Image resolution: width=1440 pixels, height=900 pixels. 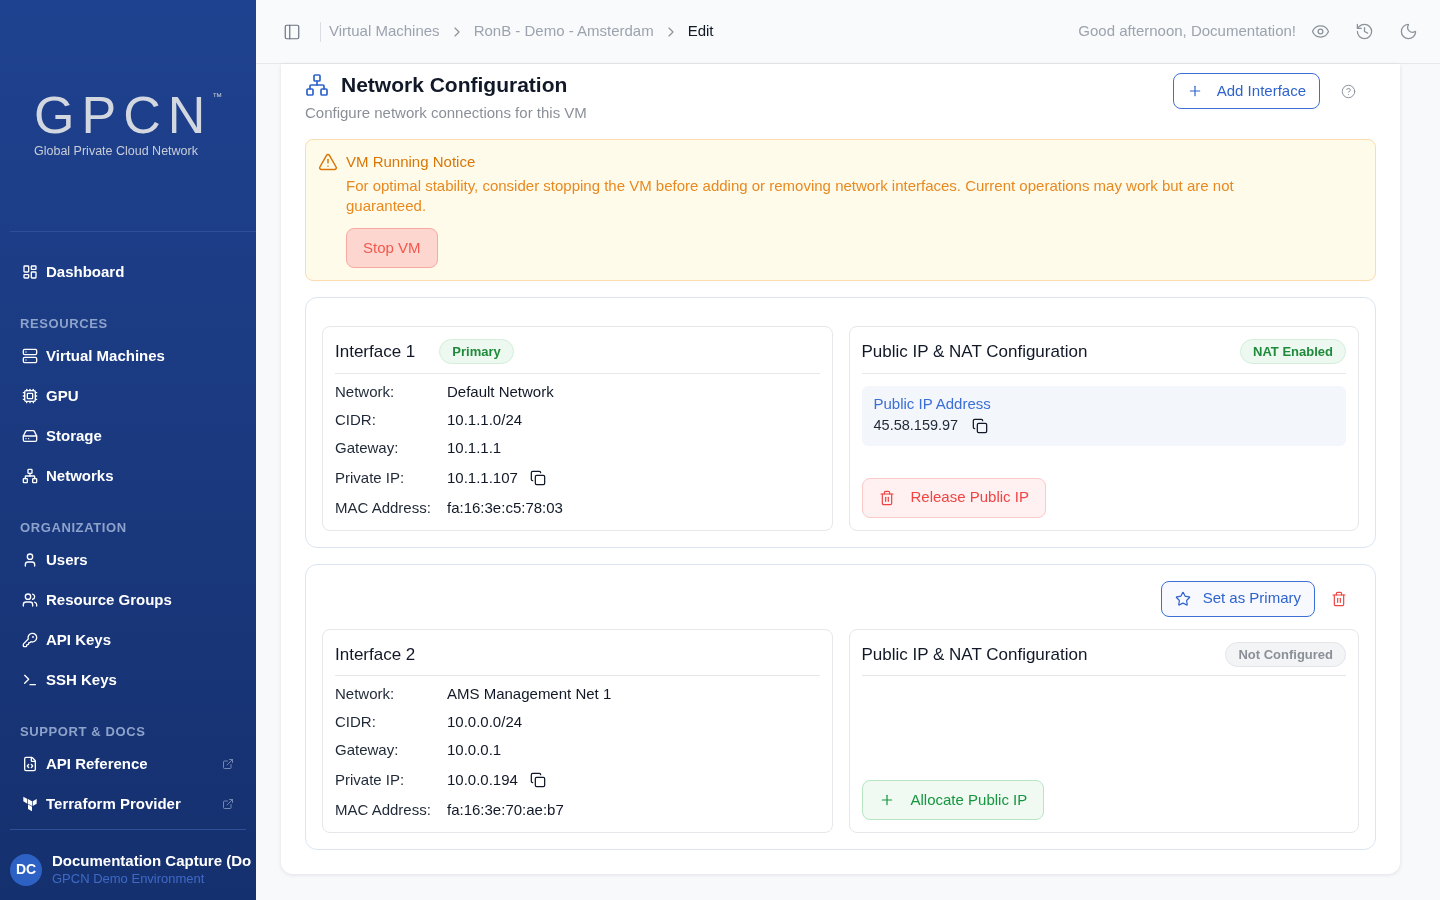 What do you see at coordinates (64, 324) in the screenshot?
I see `sidebar-section-heading: RESOURCES` at bounding box center [64, 324].